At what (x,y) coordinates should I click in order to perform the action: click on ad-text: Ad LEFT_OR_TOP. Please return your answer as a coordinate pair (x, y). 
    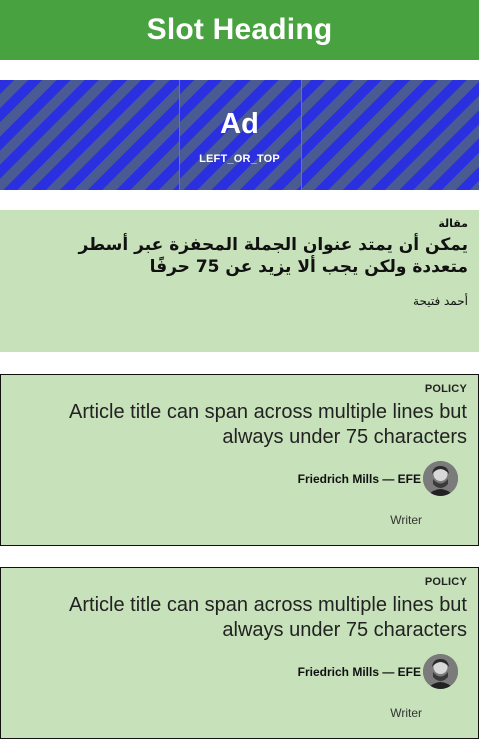
    Looking at the image, I should click on (239, 135).